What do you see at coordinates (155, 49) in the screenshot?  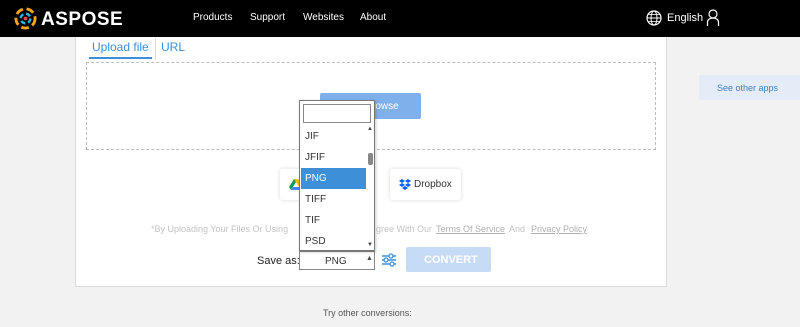 I see `tab-divider` at bounding box center [155, 49].